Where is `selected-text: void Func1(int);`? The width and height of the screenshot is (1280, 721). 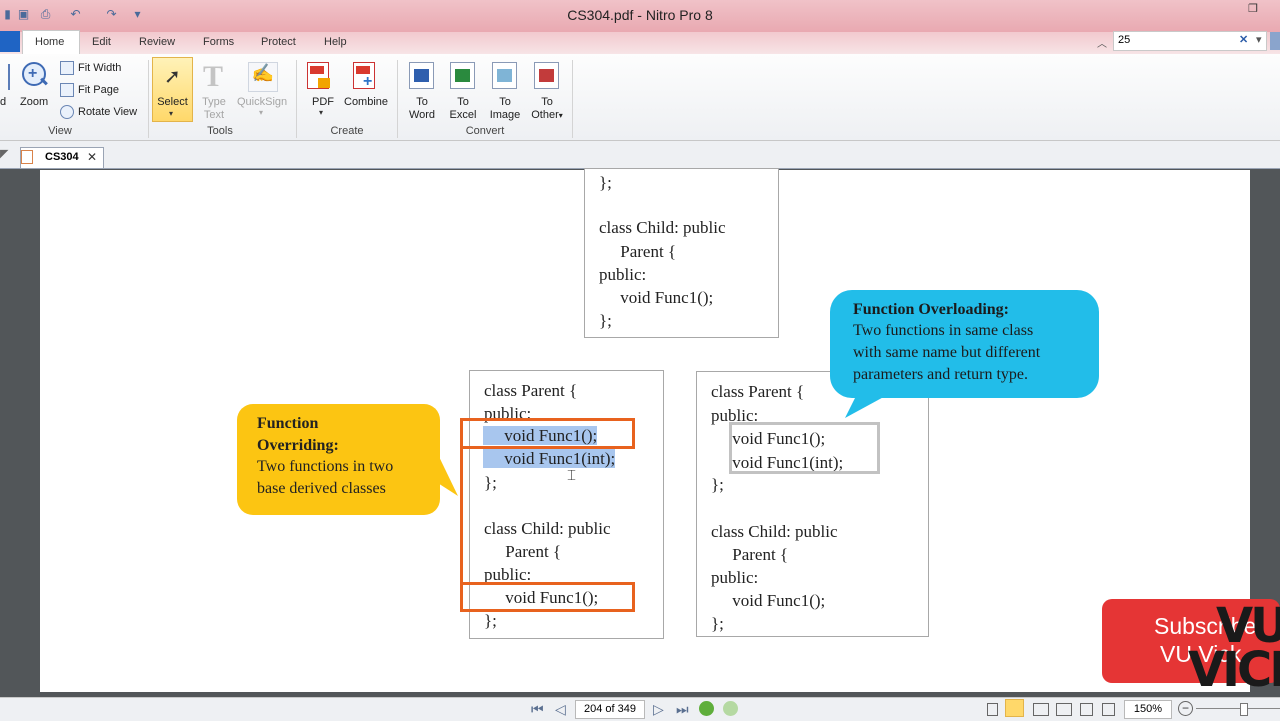 selected-text: void Func1(int); is located at coordinates (549, 458).